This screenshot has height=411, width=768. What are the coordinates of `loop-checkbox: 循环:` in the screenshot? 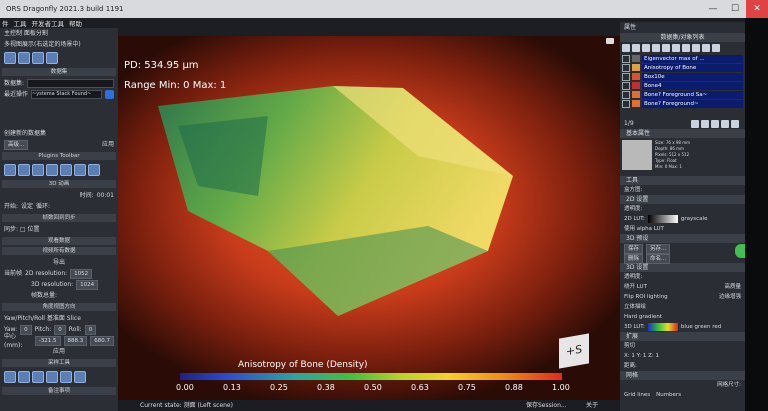 It's located at (43, 206).